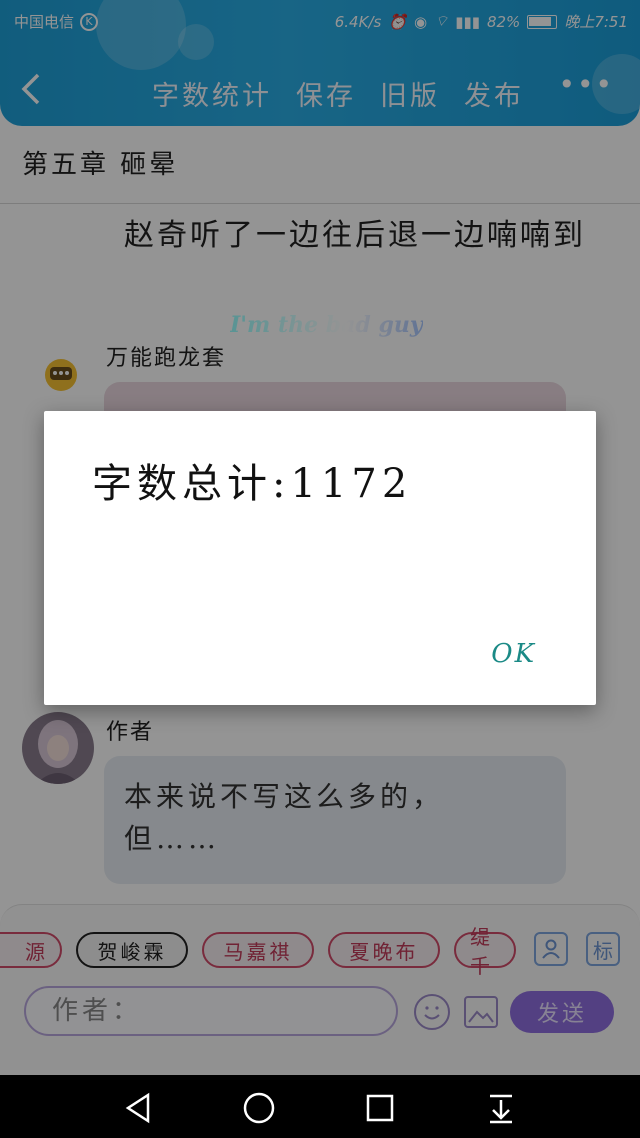 Image resolution: width=640 pixels, height=1138 pixels. I want to click on circle-home-icon, so click(259, 1108).